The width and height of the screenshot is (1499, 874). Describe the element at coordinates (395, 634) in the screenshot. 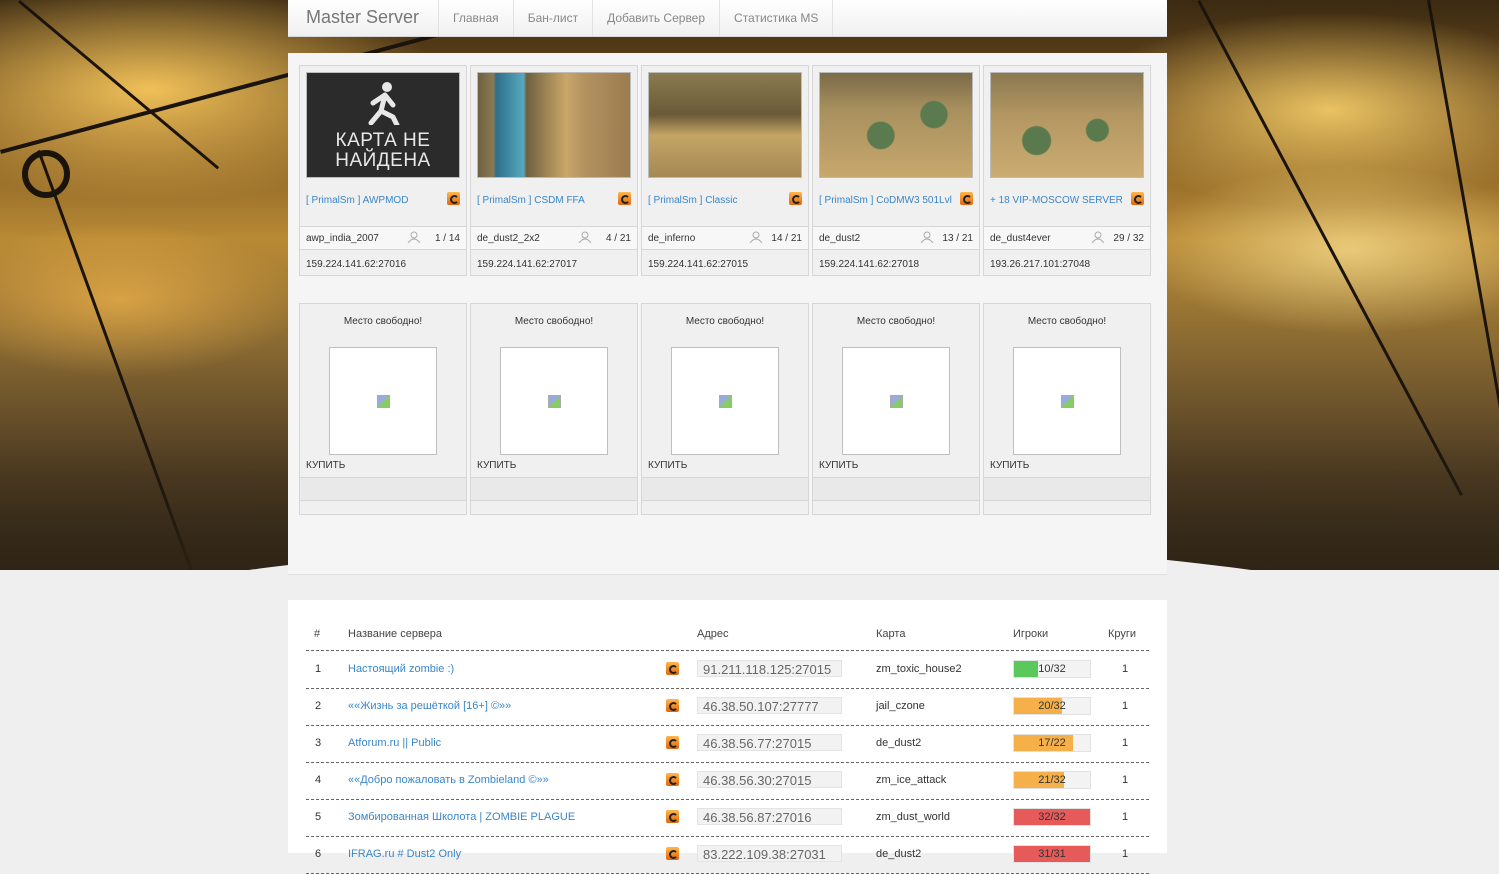

I see `col-header-name: Название сервера` at that location.